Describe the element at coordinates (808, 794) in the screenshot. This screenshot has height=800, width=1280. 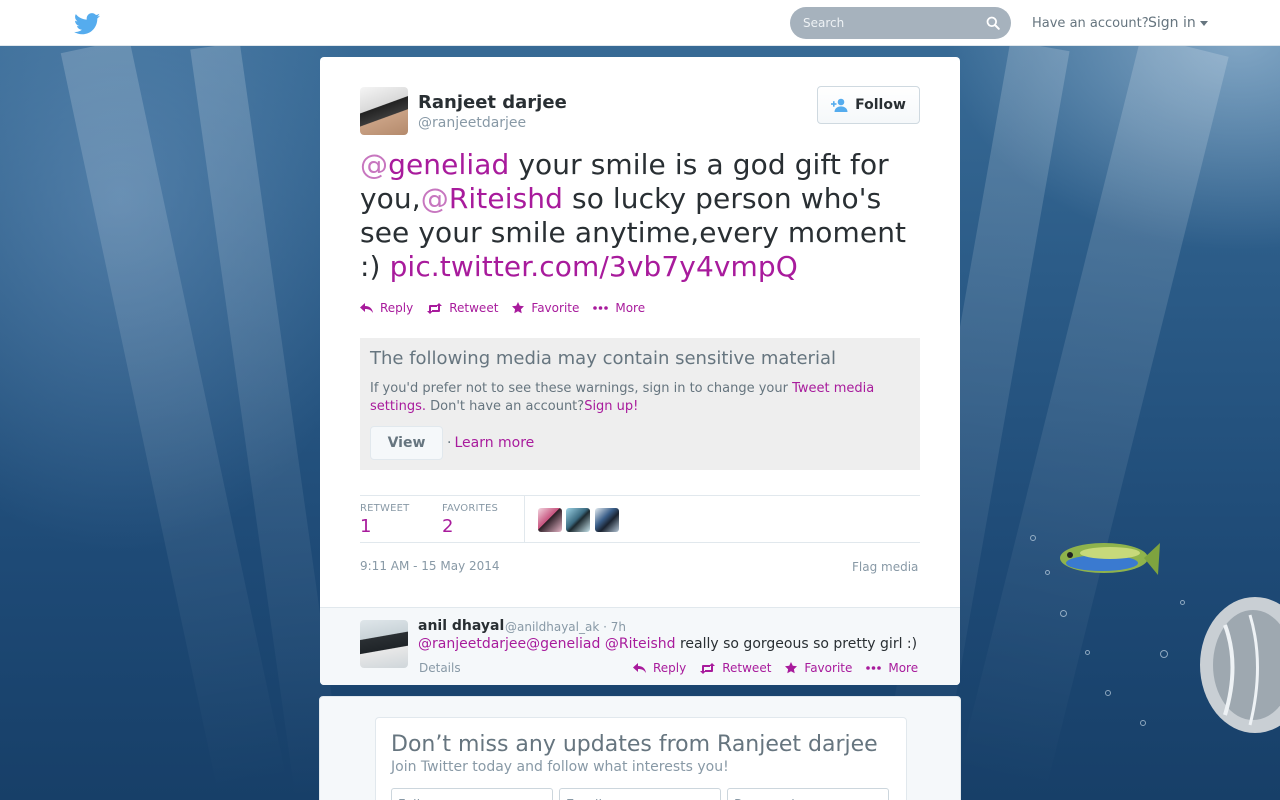
I see `password-field` at that location.